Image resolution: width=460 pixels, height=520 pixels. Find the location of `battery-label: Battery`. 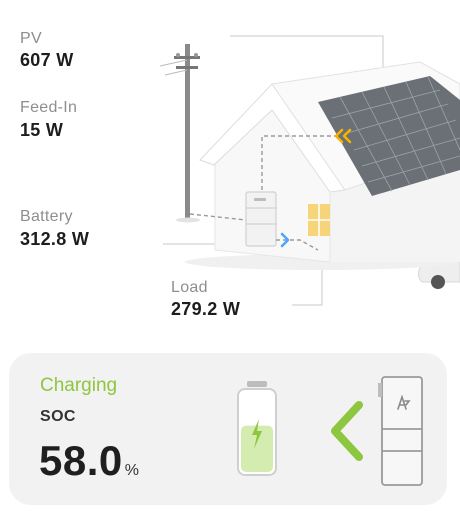

battery-label: Battery is located at coordinates (46, 216).